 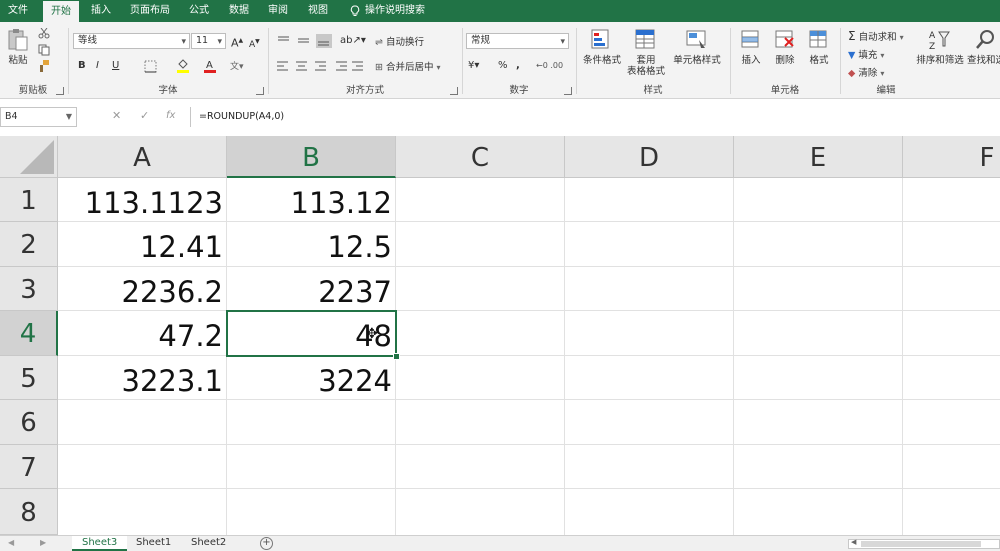 I want to click on grow-font-button: A▲, so click(x=237, y=42).